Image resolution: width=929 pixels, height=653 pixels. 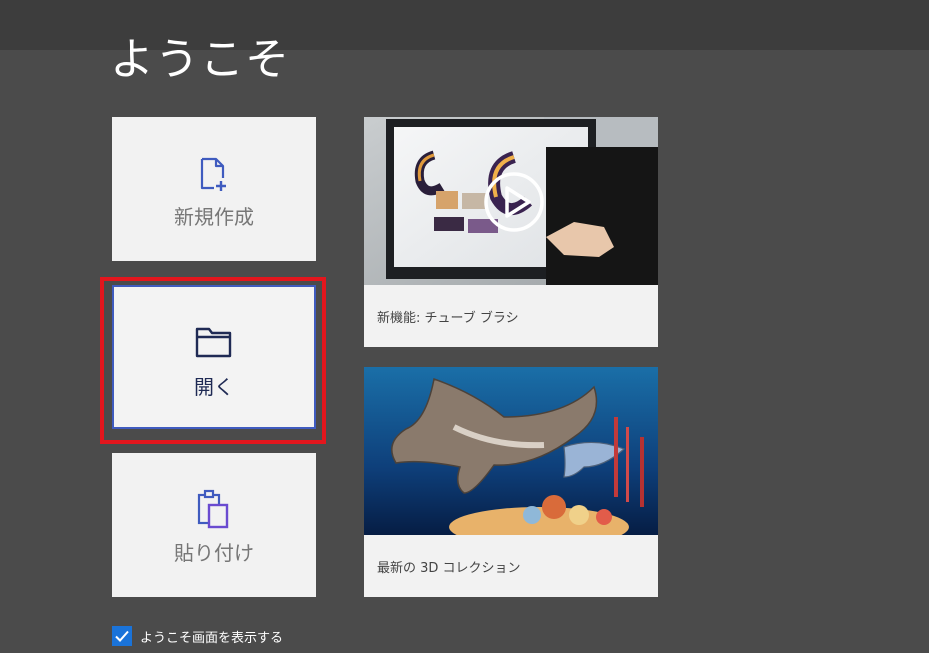 What do you see at coordinates (511, 451) in the screenshot?
I see `3d-collection-thumbnail` at bounding box center [511, 451].